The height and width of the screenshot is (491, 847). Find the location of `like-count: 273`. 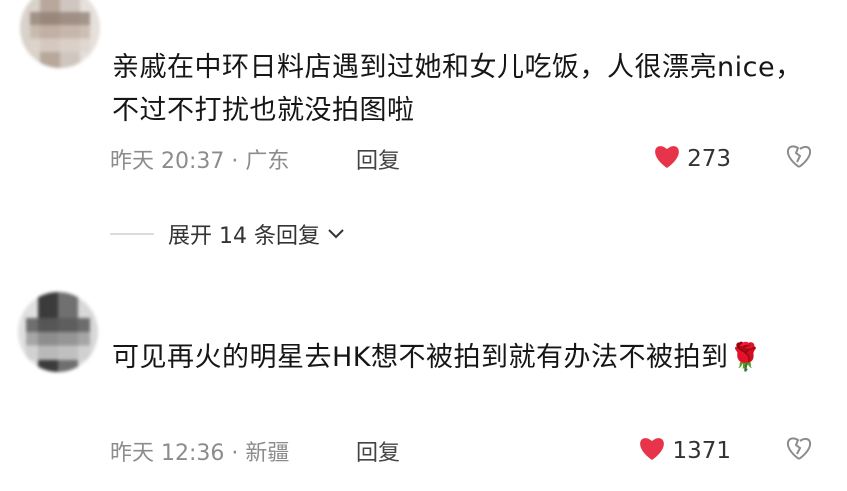

like-count: 273 is located at coordinates (709, 159).